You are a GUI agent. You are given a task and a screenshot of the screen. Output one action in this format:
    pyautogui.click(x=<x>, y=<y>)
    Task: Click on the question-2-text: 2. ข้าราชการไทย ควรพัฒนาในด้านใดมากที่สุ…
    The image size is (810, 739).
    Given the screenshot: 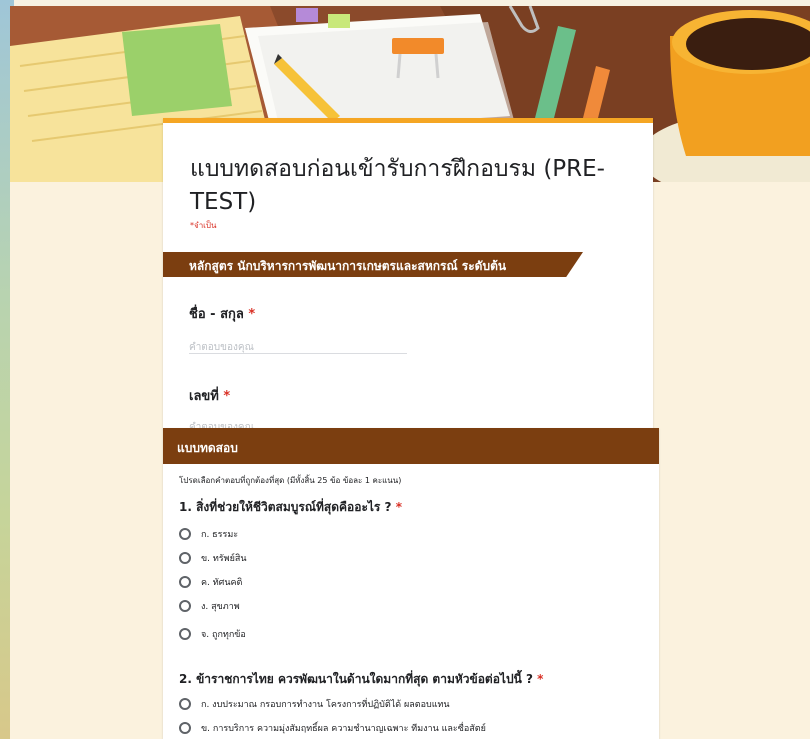 What is the action you would take?
    pyautogui.click(x=356, y=679)
    